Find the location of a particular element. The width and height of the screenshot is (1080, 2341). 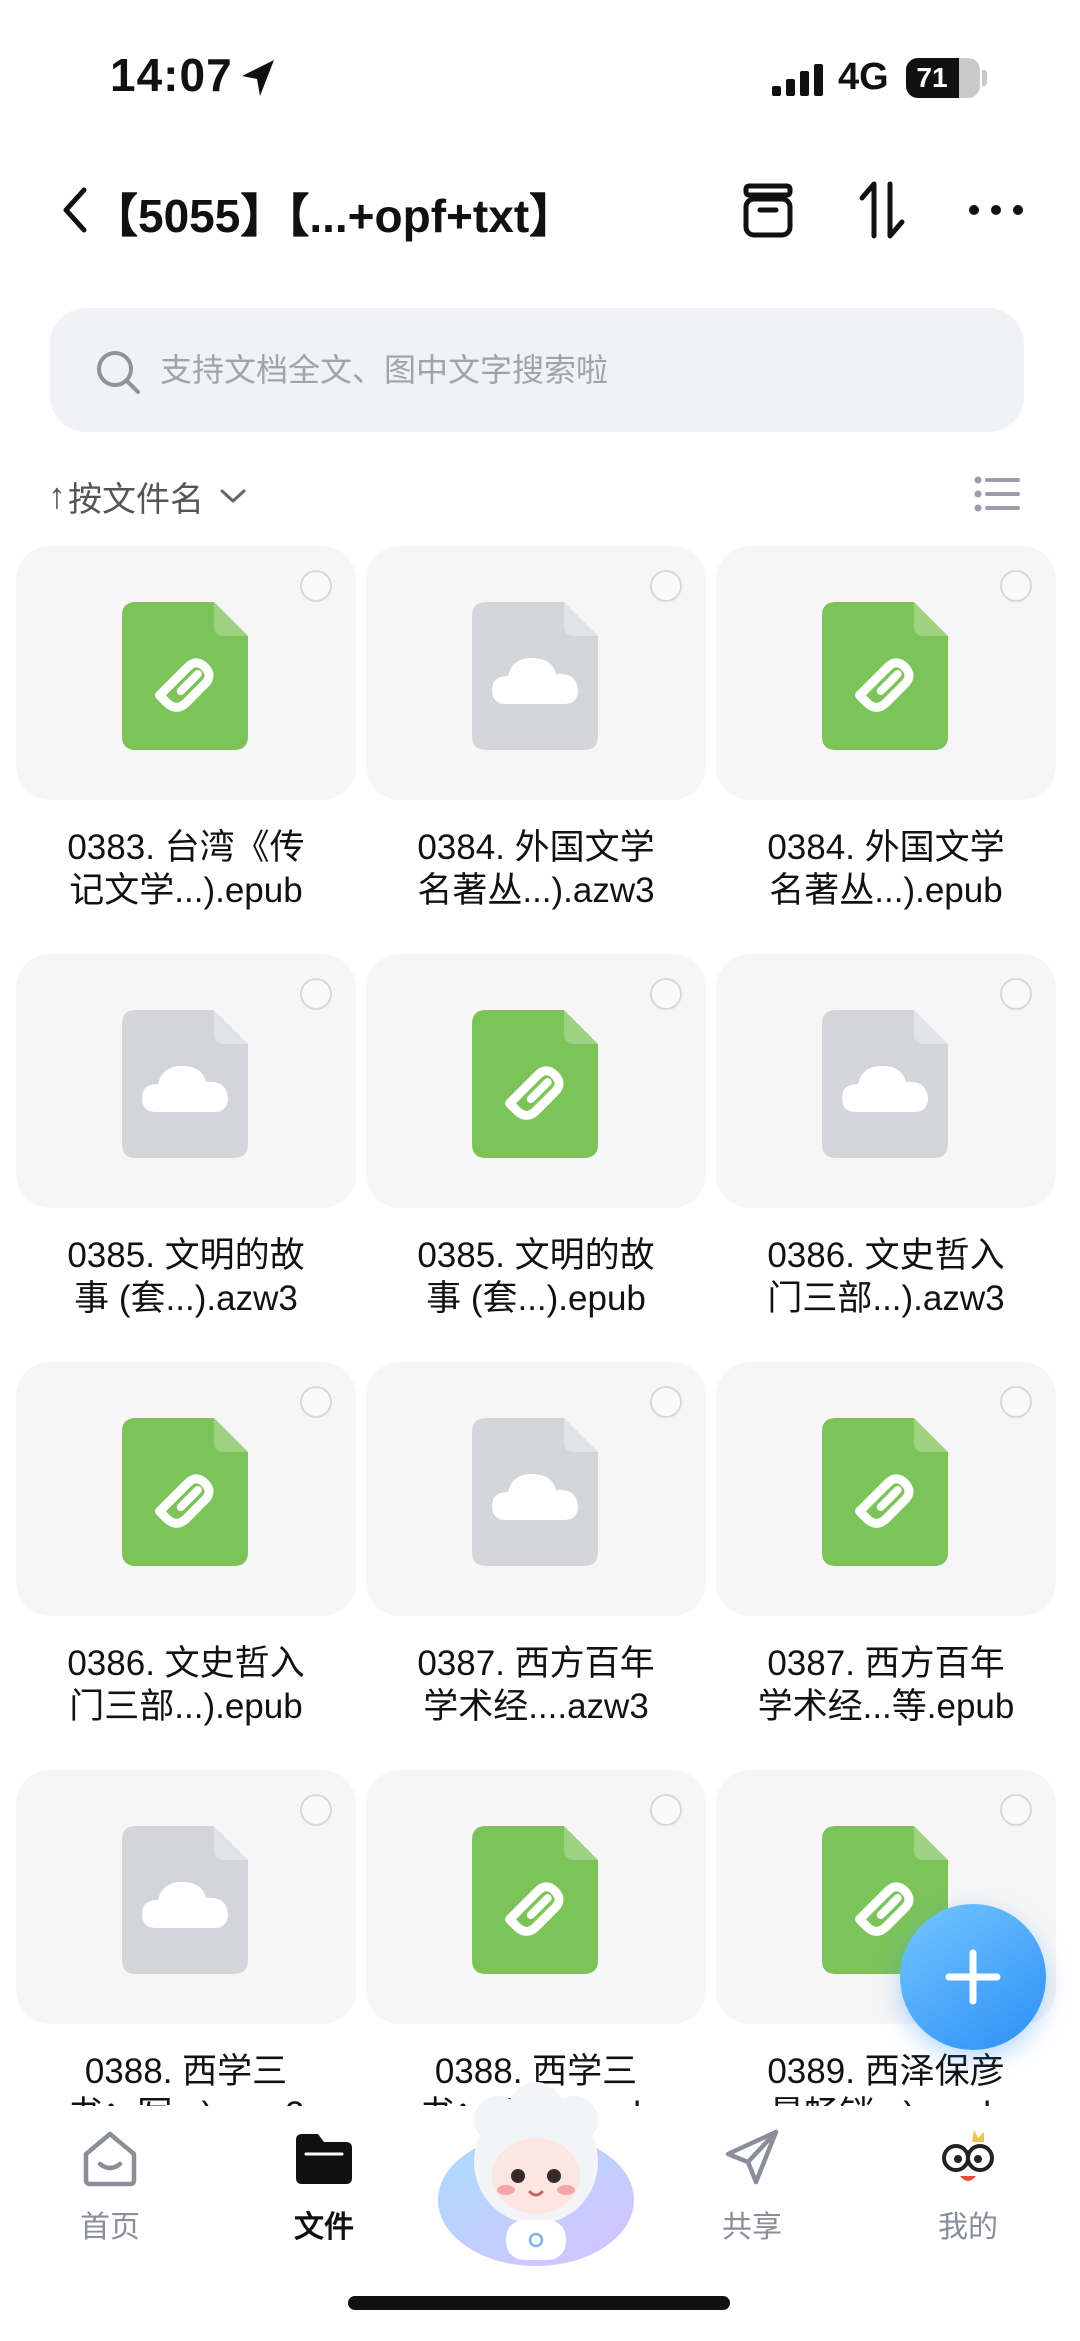

sort-label: 按文件名 is located at coordinates (136, 499).